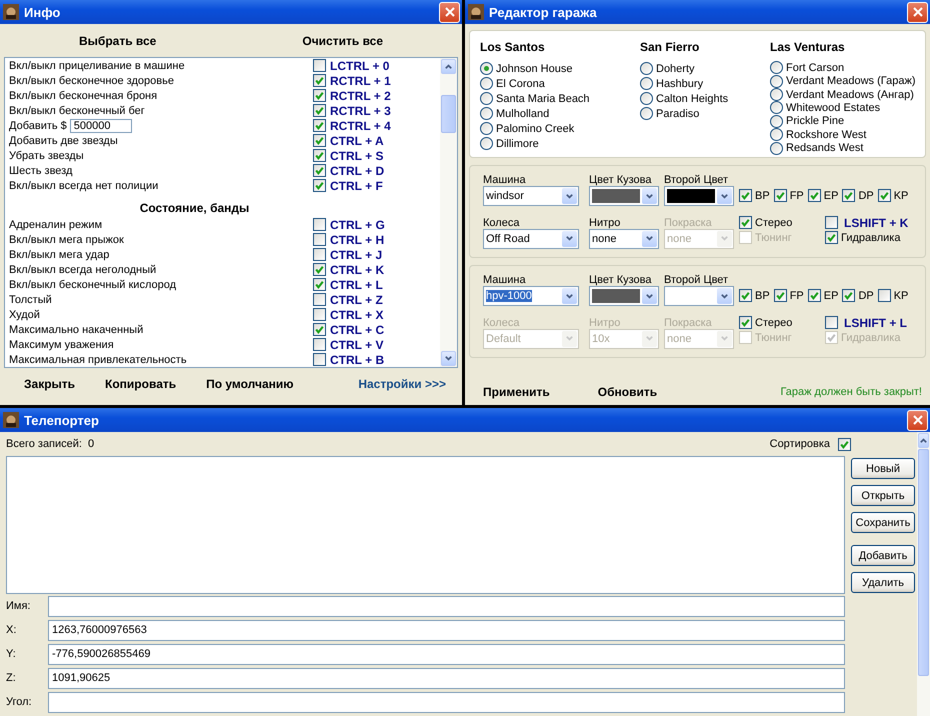 The width and height of the screenshot is (930, 716). Describe the element at coordinates (560, 98) in the screenshot. I see `garage-radio: Santa Maria Beach` at that location.